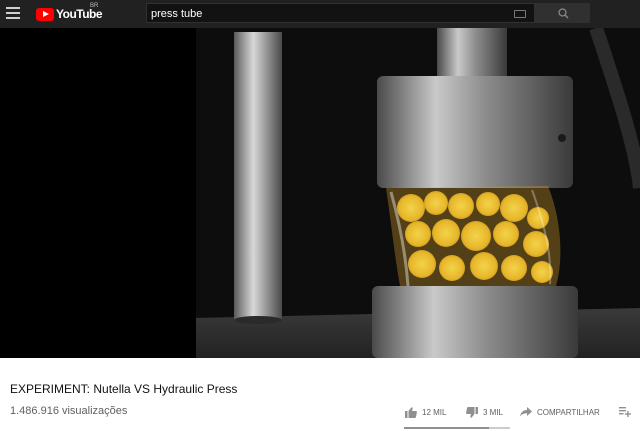 Image resolution: width=640 pixels, height=431 pixels. I want to click on like-count: 12 MIL, so click(434, 412).